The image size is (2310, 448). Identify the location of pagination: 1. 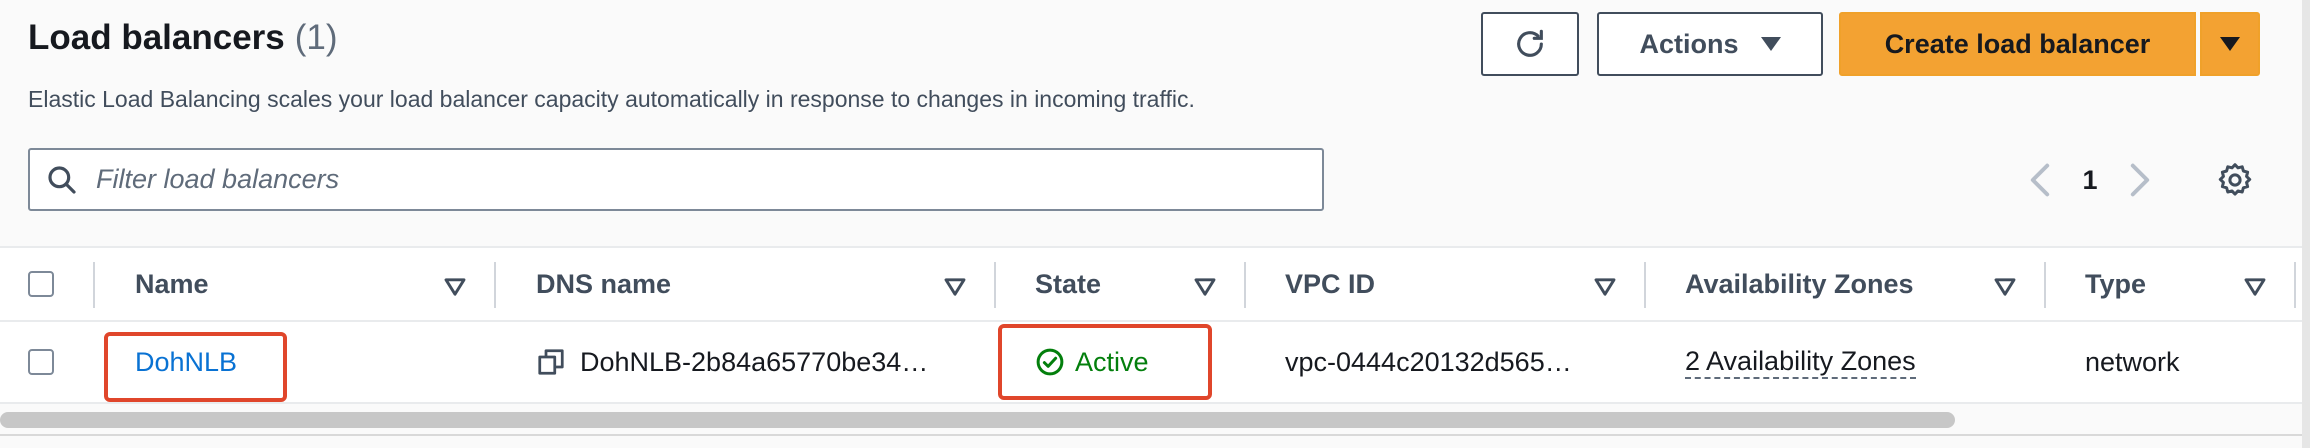
(2090, 180).